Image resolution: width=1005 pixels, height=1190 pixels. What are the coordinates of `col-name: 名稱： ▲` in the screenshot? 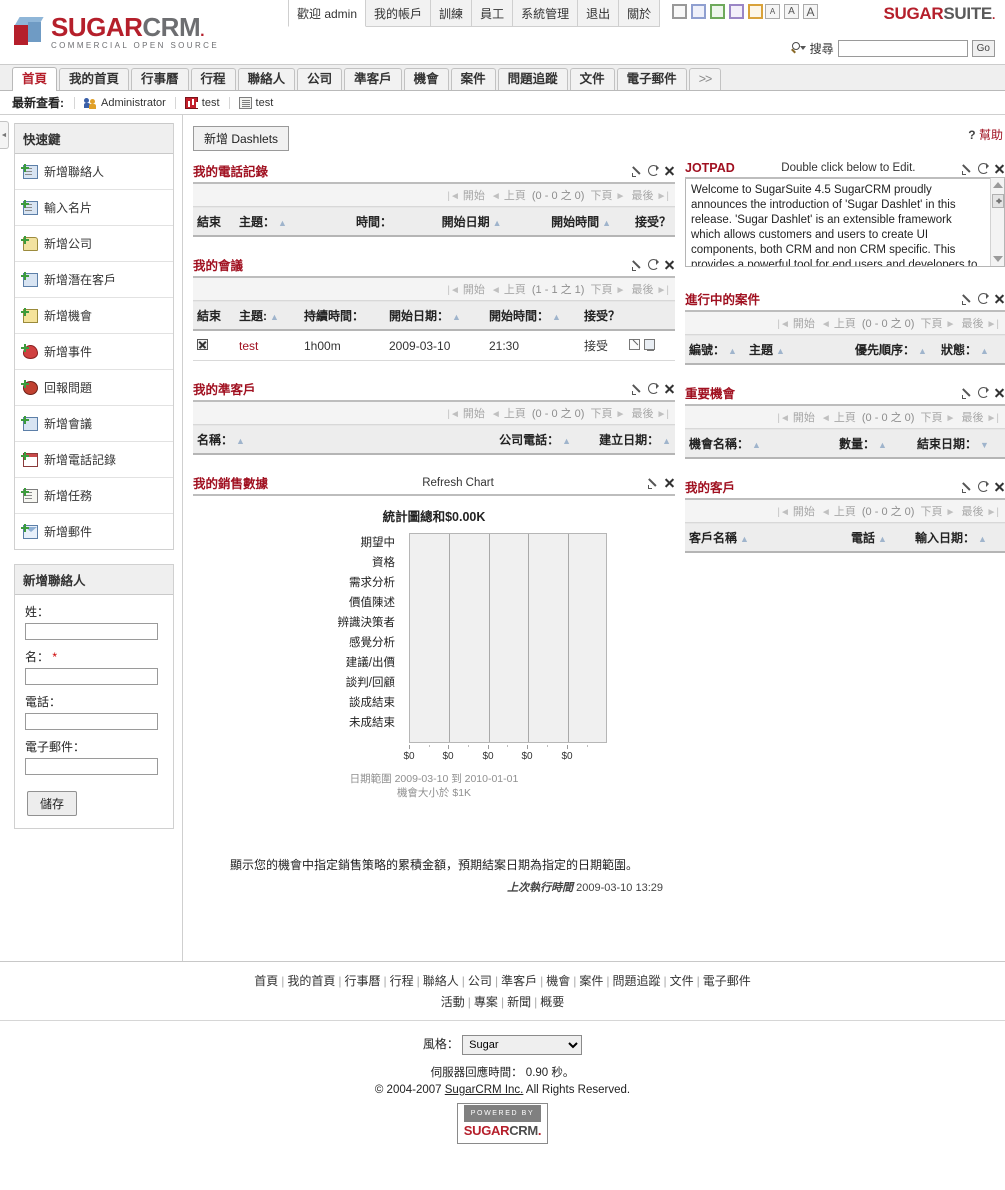 It's located at (329, 440).